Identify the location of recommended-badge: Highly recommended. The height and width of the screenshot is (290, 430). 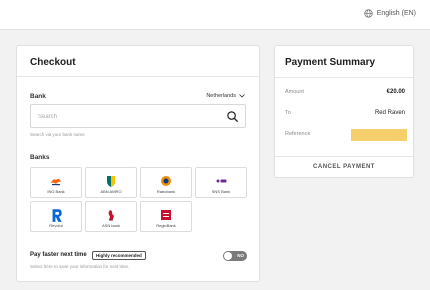
(119, 255).